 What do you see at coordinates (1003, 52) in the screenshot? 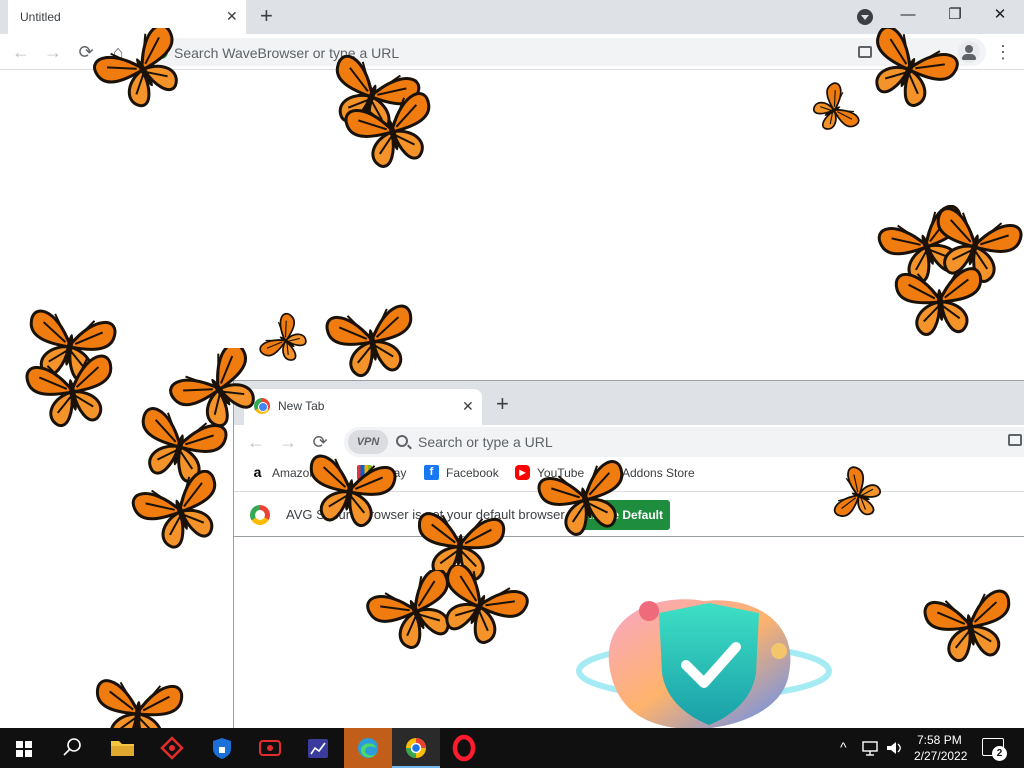
I see `browser-menu-icon: ⋮` at bounding box center [1003, 52].